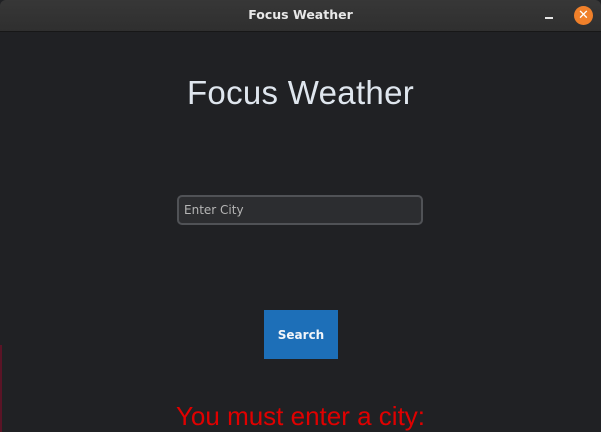 Image resolution: width=601 pixels, height=432 pixels. What do you see at coordinates (300, 92) in the screenshot?
I see `page-title: Focus Weather` at bounding box center [300, 92].